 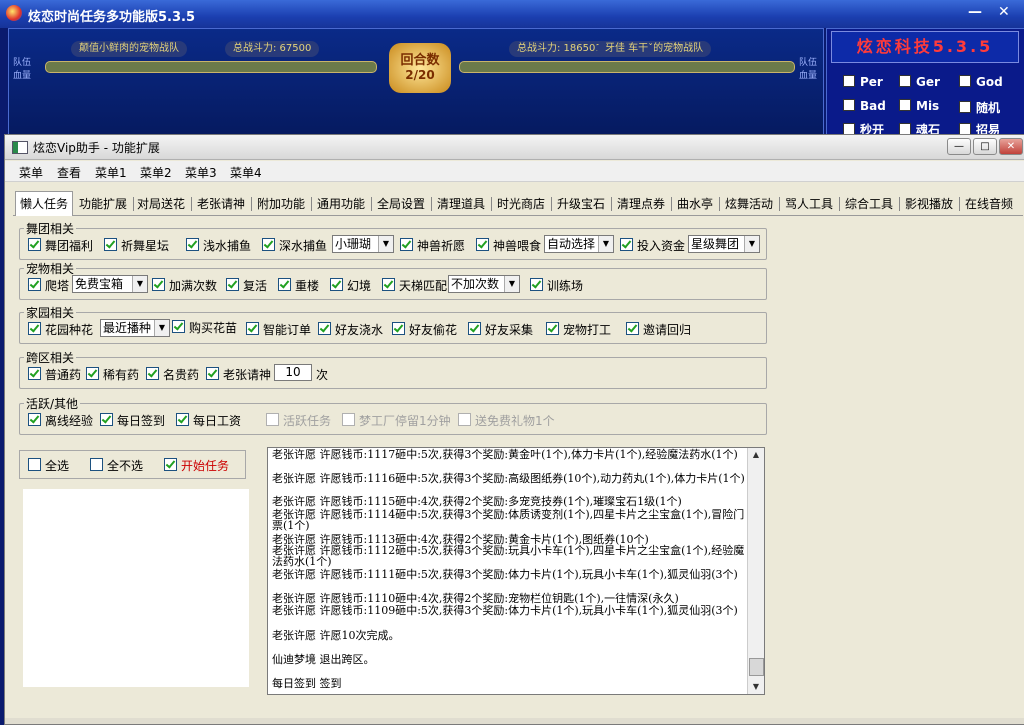 I want to click on chk-buy-seedlings: 购买花苗, so click(x=204, y=327).